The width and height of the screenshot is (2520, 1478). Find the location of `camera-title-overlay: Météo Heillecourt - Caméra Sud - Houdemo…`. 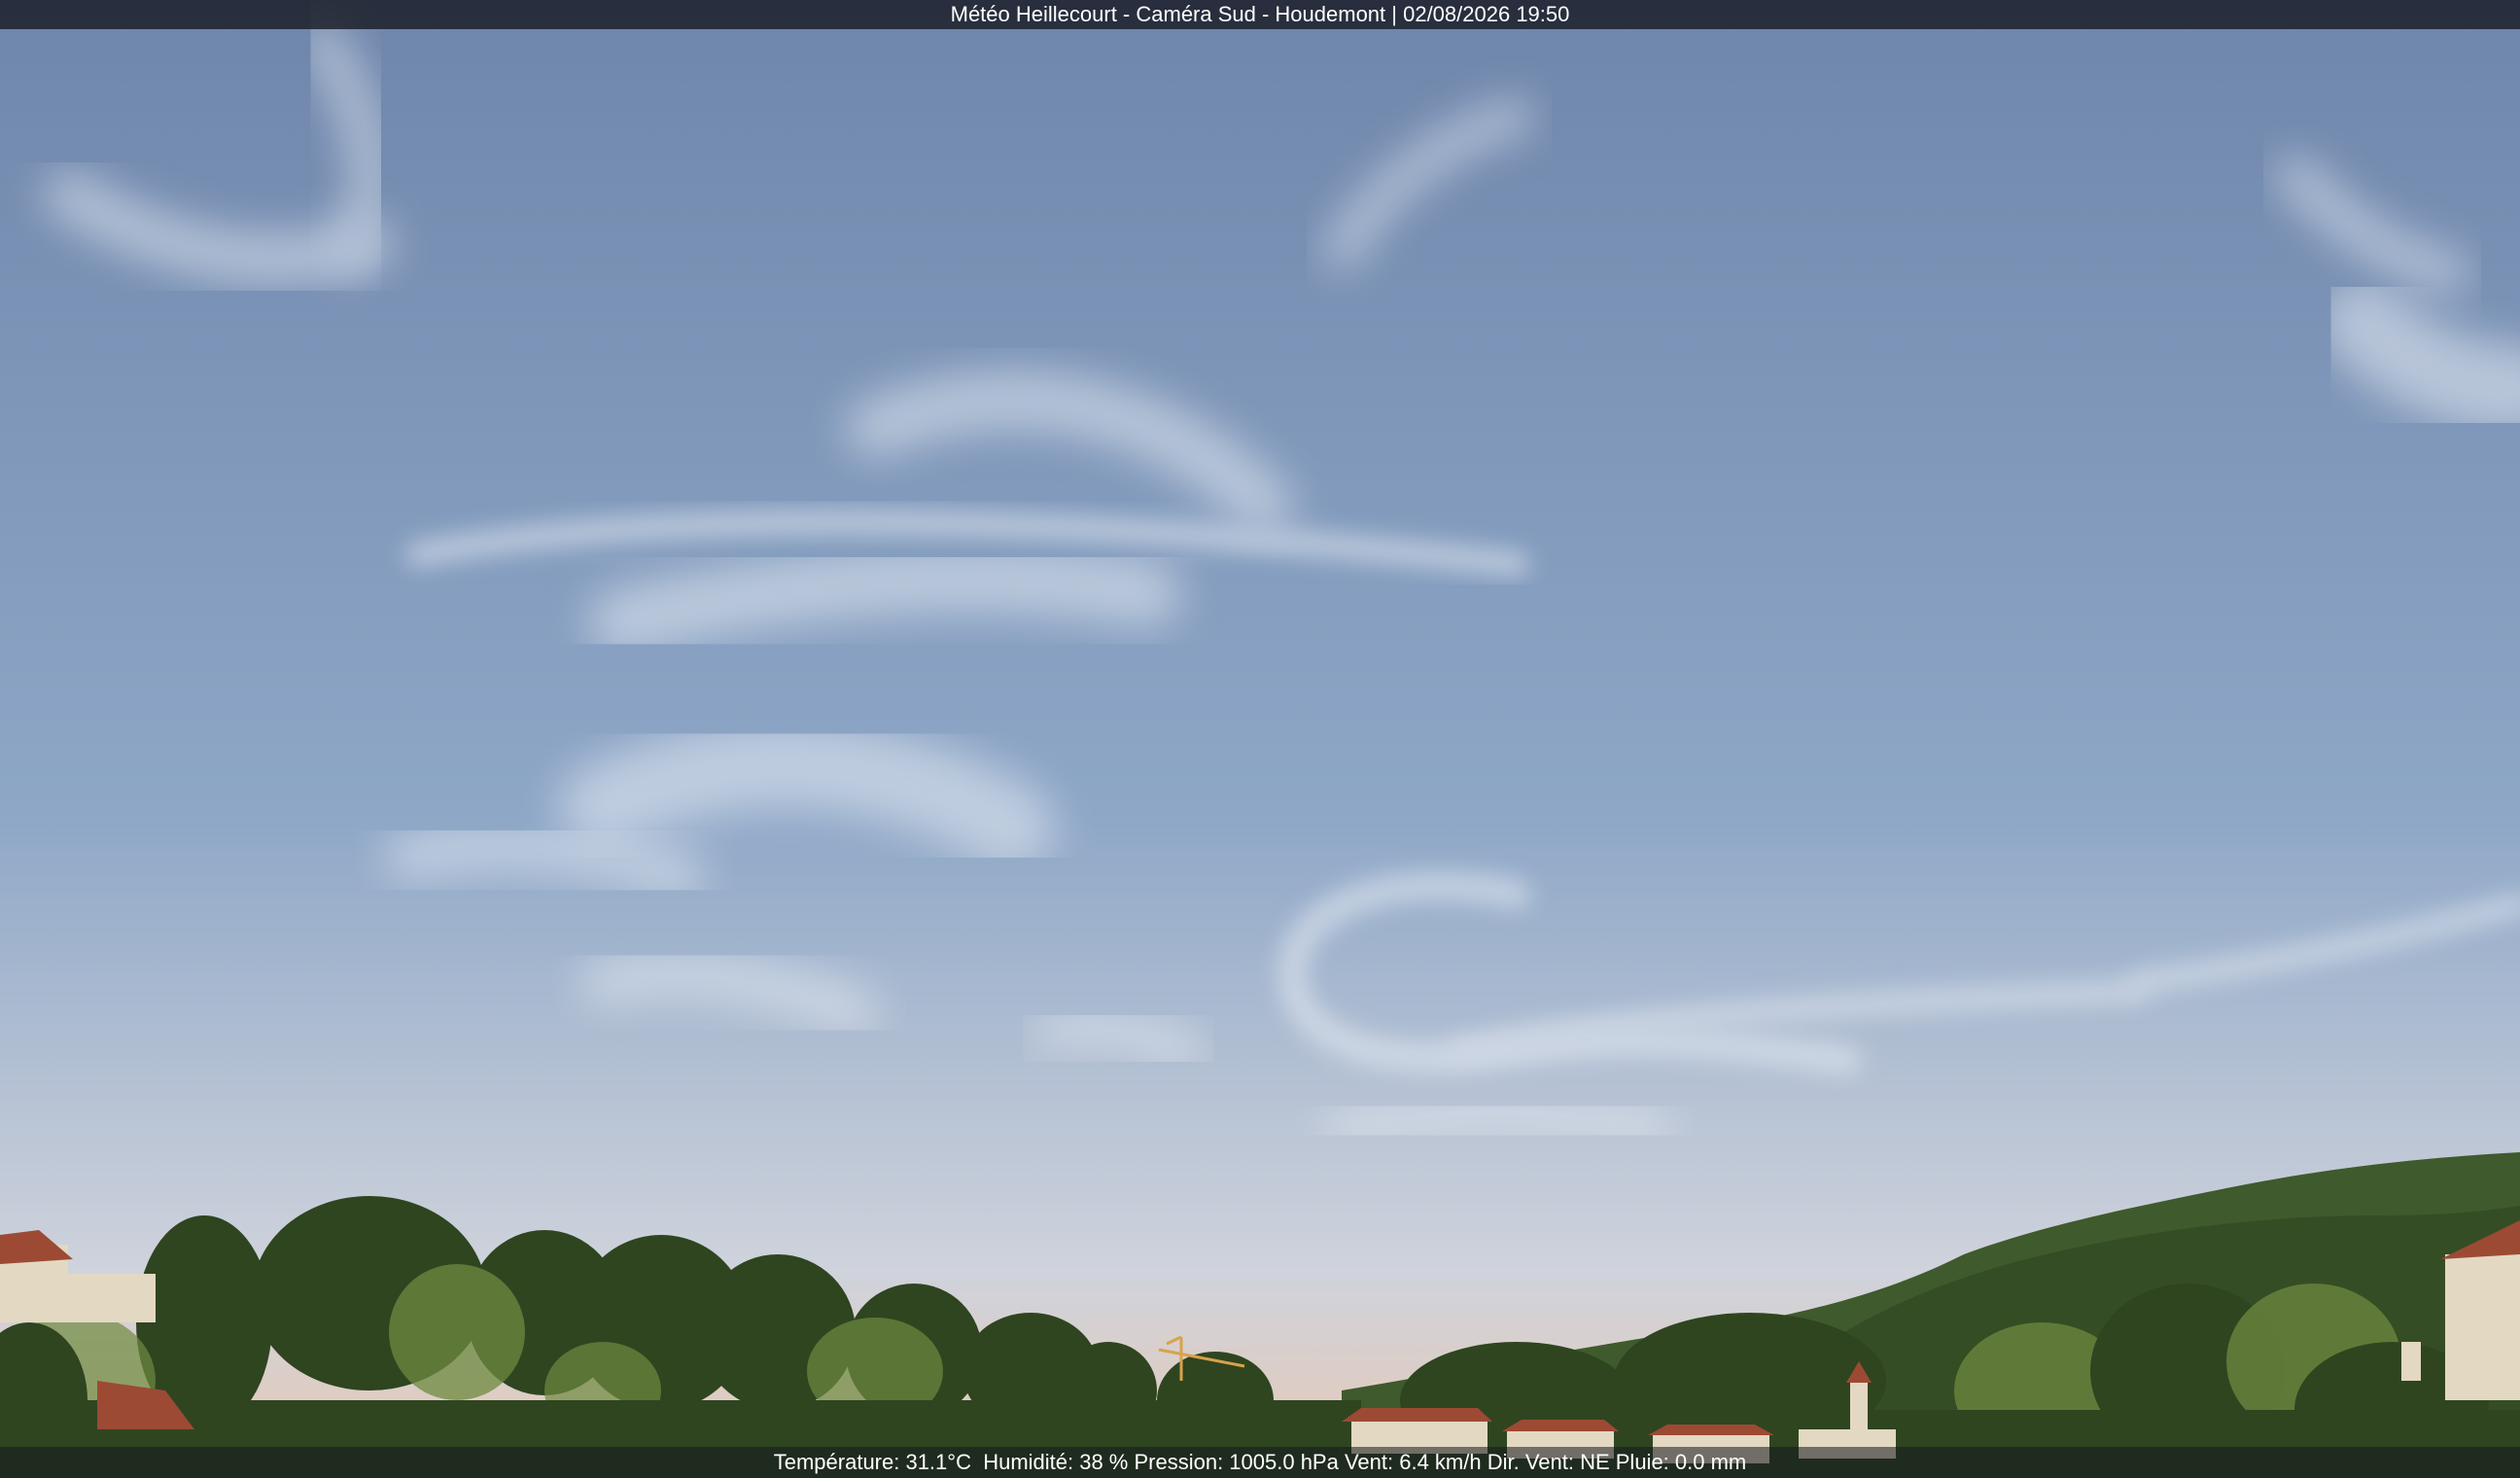

camera-title-overlay: Météo Heillecourt - Caméra Sud - Houdemo… is located at coordinates (1260, 14).